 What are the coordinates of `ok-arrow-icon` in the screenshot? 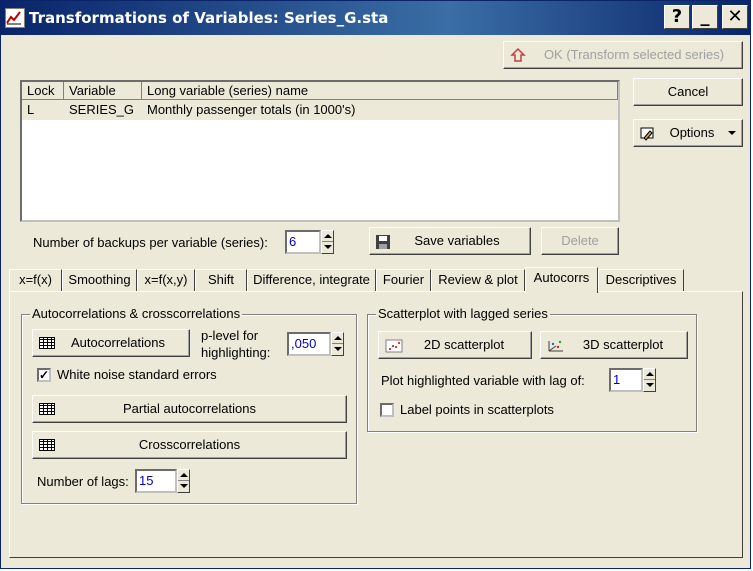 It's located at (518, 59).